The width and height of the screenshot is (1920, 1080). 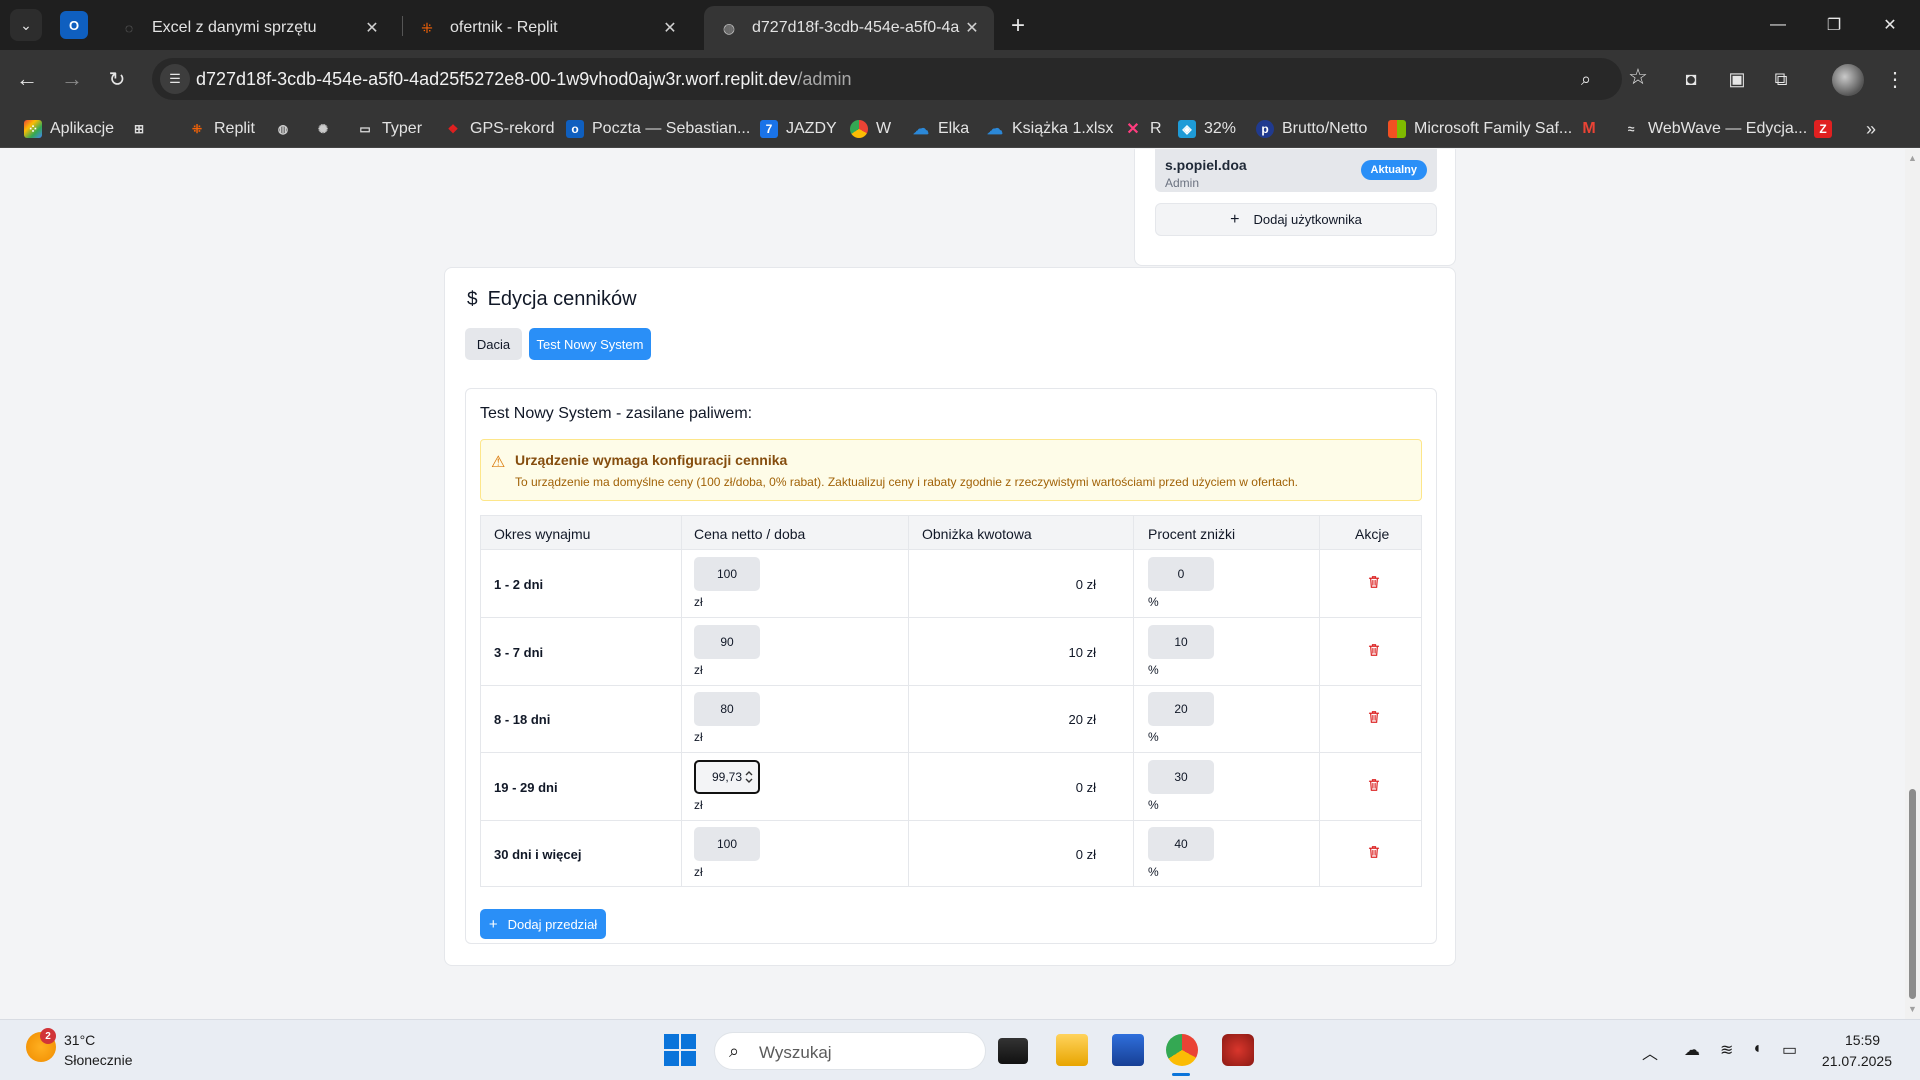 I want to click on menu-kebab-icon: ⋮, so click(x=1895, y=79).